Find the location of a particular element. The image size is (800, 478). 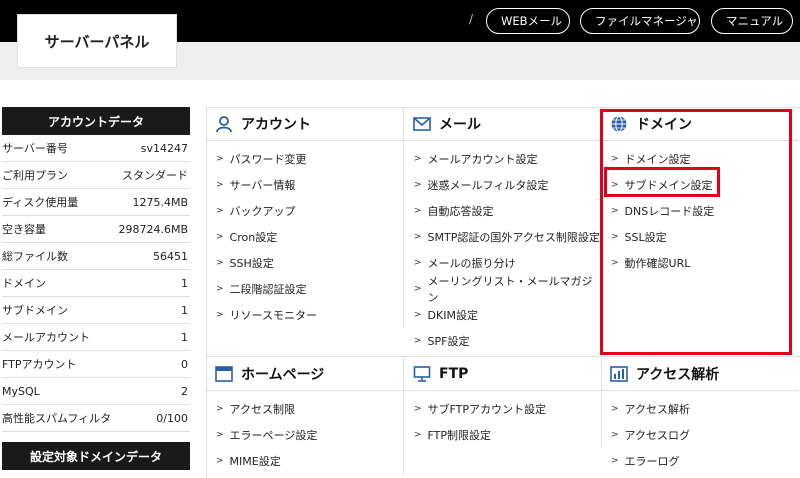

envelope-icon is located at coordinates (422, 123).